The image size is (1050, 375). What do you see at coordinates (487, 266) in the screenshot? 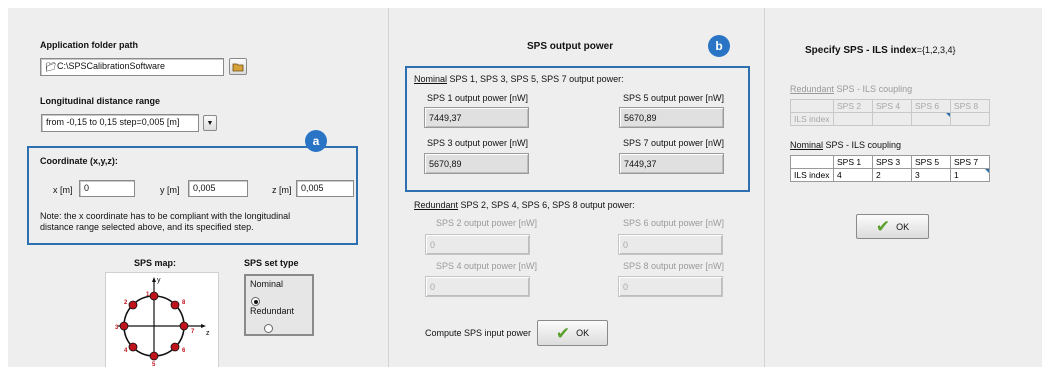
I see `sps4-power-label: SPS 4 output power [nW]` at bounding box center [487, 266].